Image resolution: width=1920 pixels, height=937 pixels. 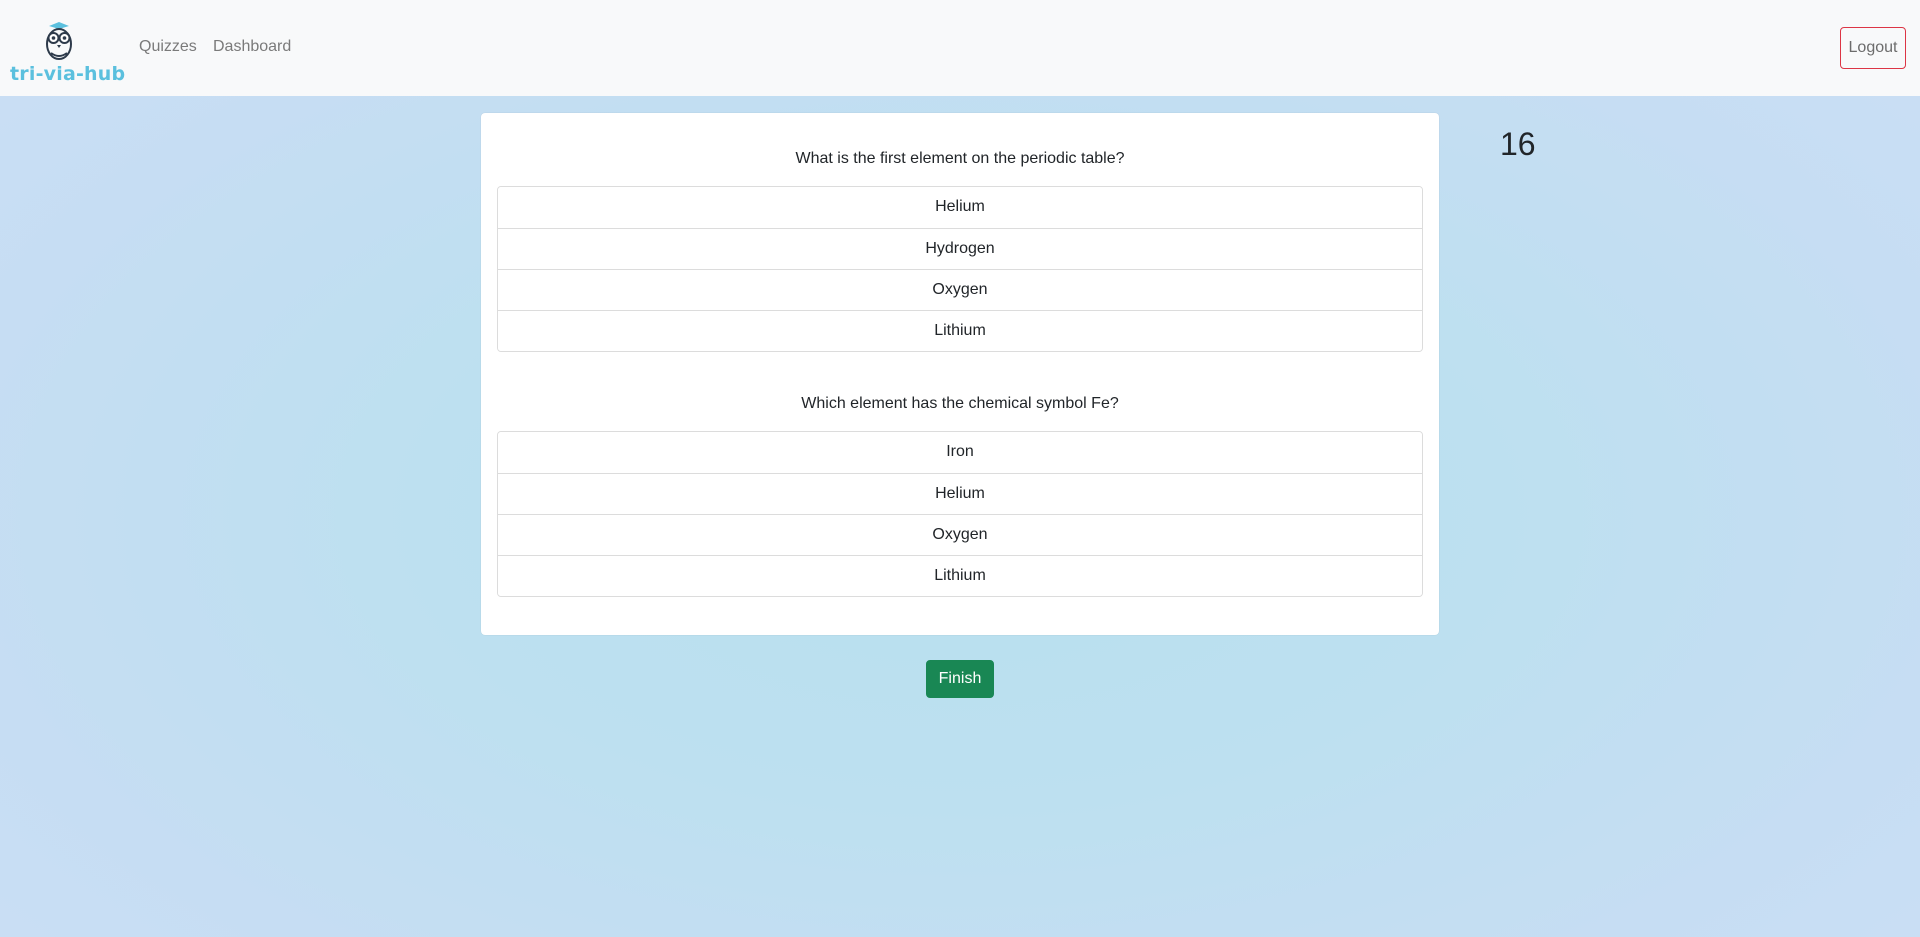 I want to click on finish-button: Finish, so click(x=960, y=679).